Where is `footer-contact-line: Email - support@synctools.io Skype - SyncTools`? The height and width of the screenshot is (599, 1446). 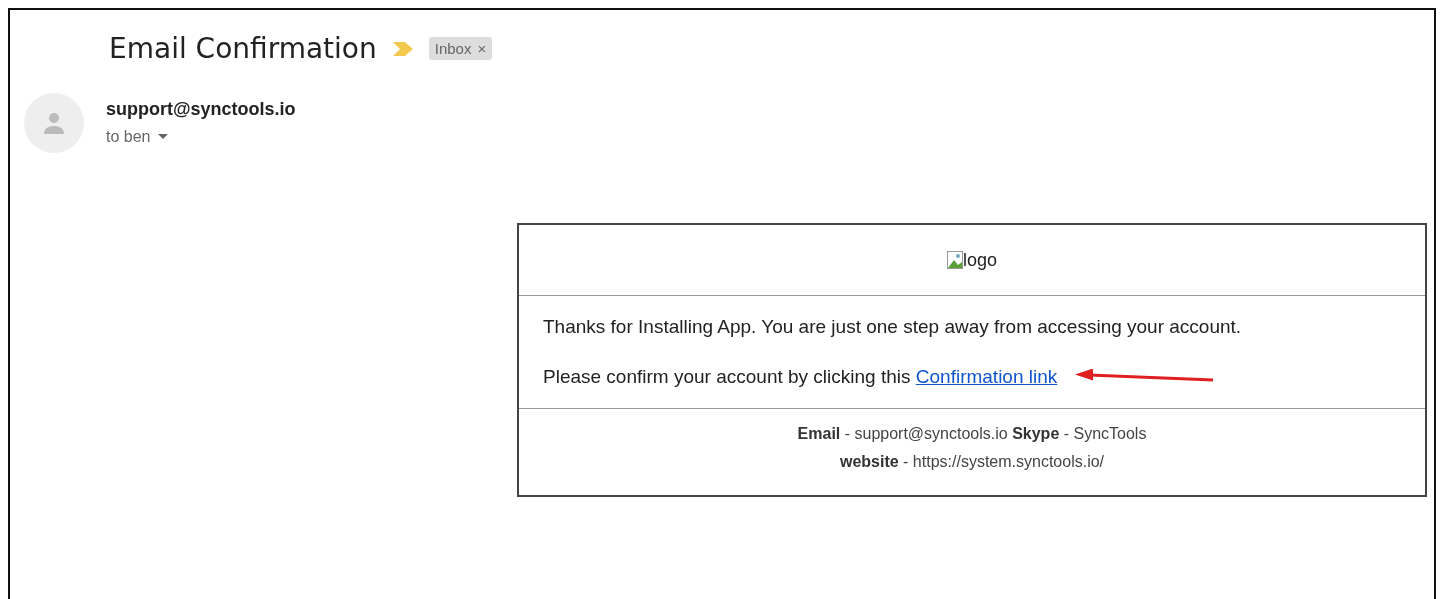
footer-contact-line: Email - support@synctools.io Skype - SyncTools is located at coordinates (972, 434).